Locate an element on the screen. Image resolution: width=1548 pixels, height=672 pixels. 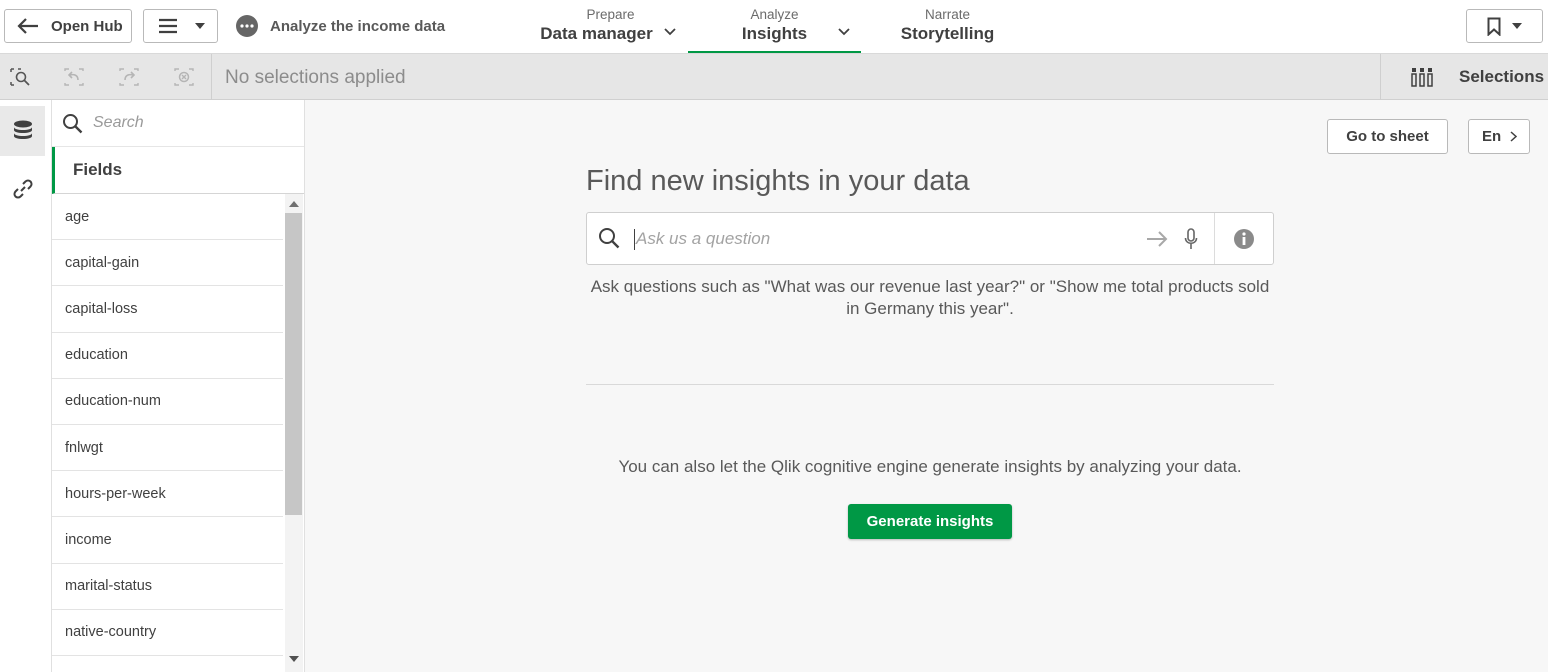
step-forward-icon is located at coordinates (129, 77).